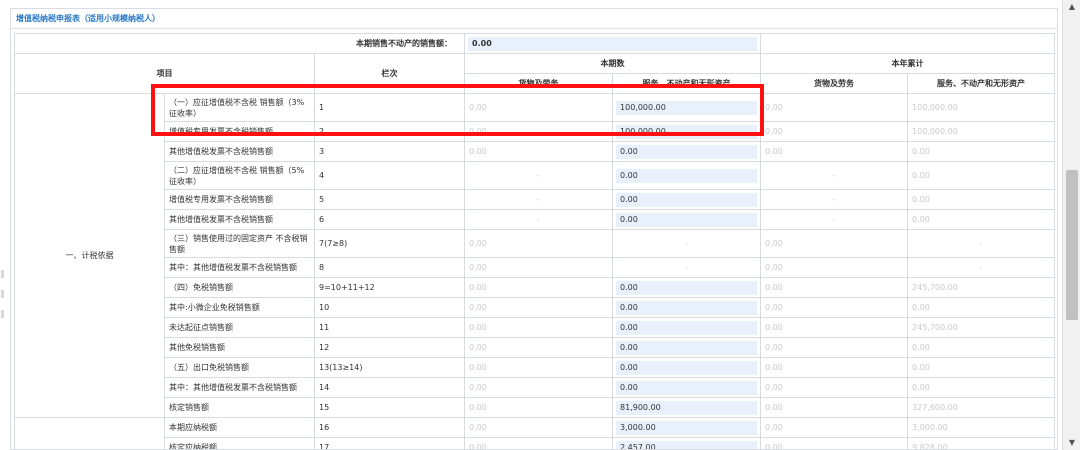 The image size is (1080, 450). Describe the element at coordinates (389, 443) in the screenshot. I see `row-column-number: 17` at that location.